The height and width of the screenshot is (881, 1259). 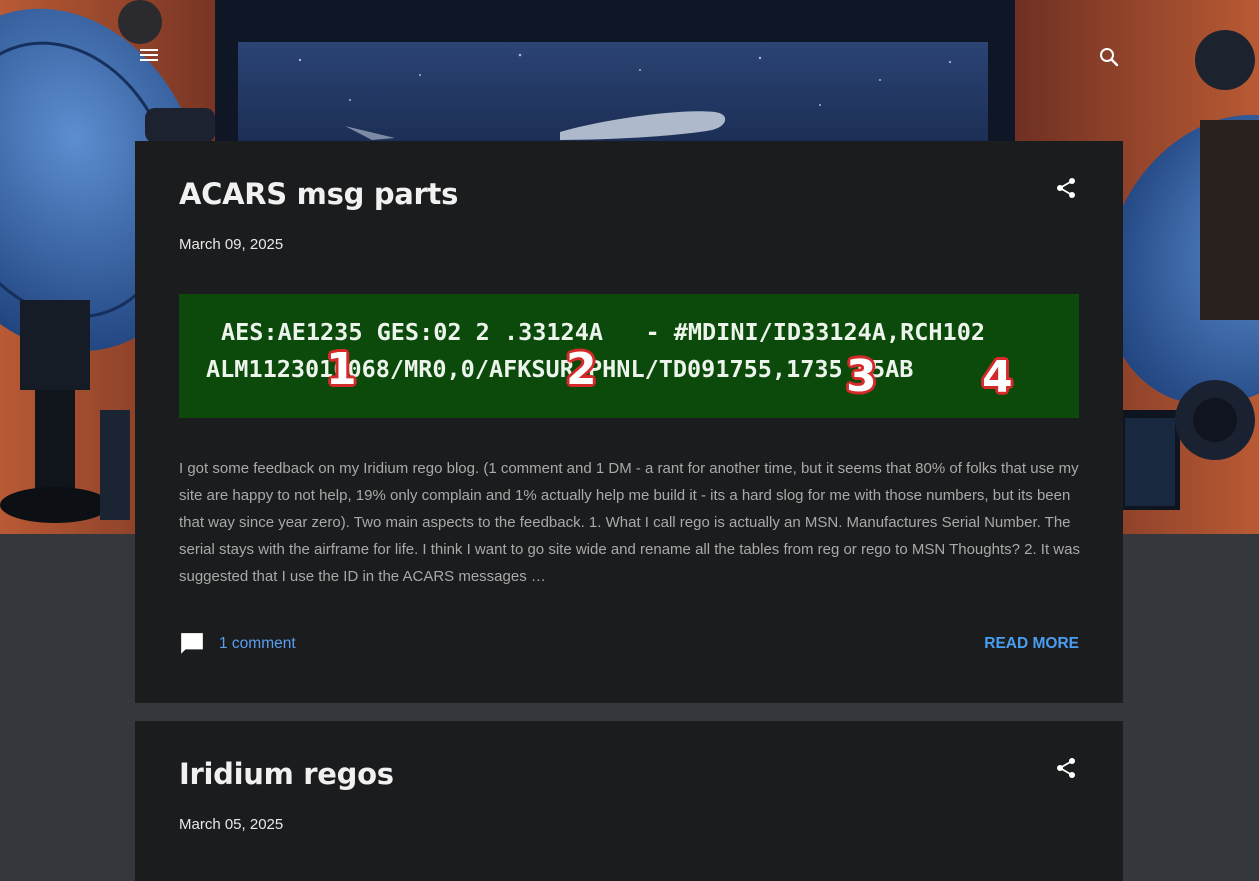 I want to click on part-marker-4: 4, so click(x=997, y=377).